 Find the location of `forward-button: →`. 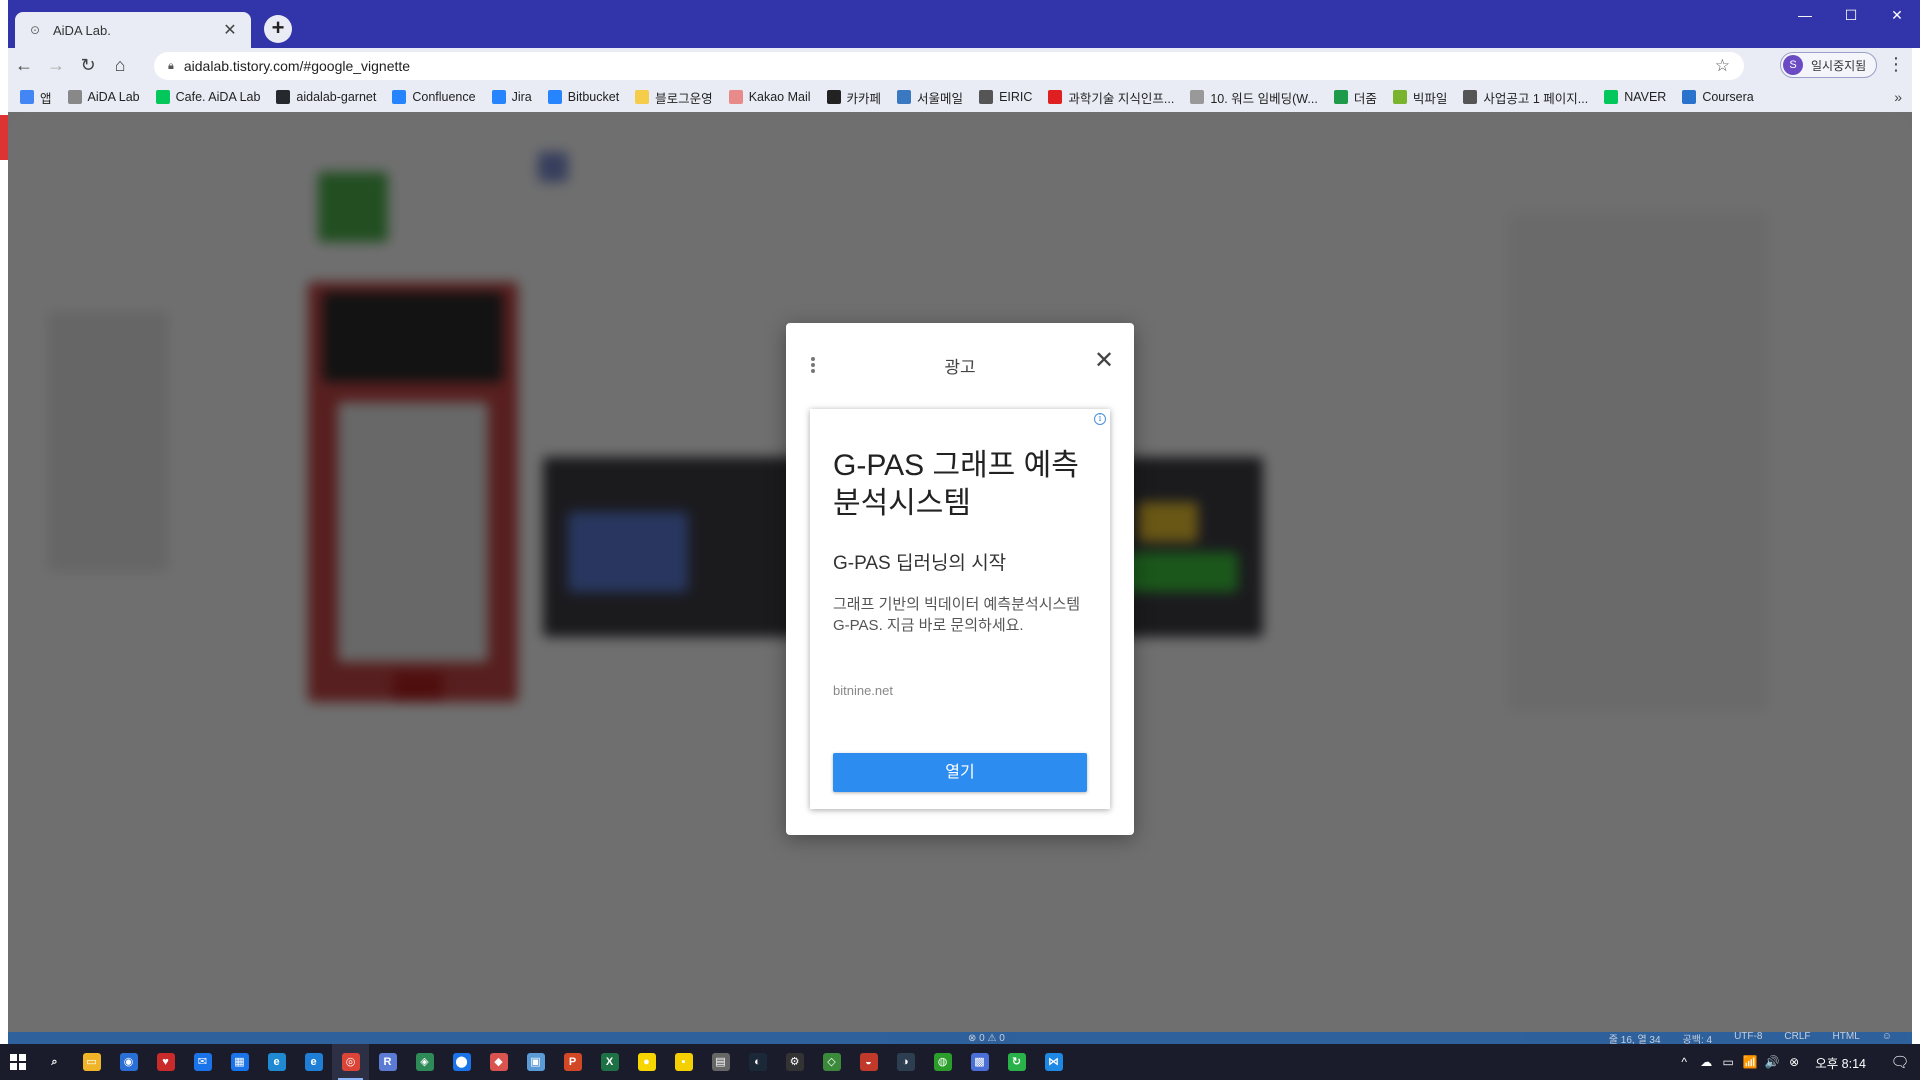

forward-button: → is located at coordinates (56, 65).